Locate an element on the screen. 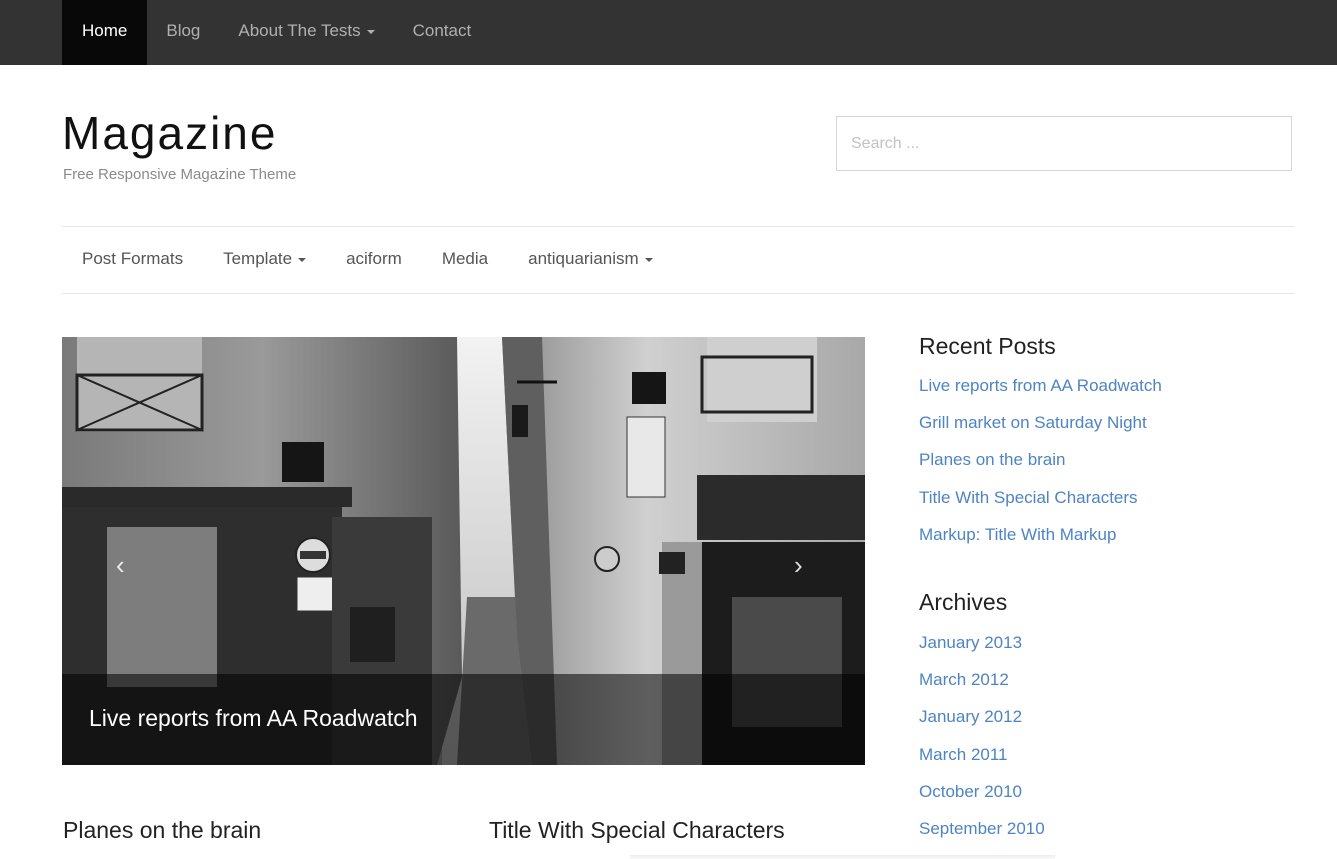  archives-heading: Archives is located at coordinates (963, 602).